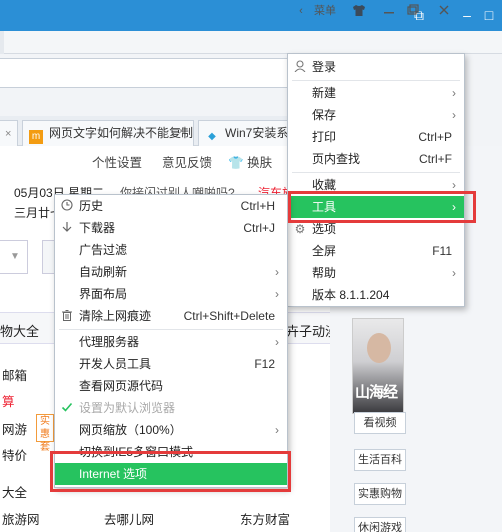 The width and height of the screenshot is (502, 532). I want to click on poster-face, so click(379, 348).